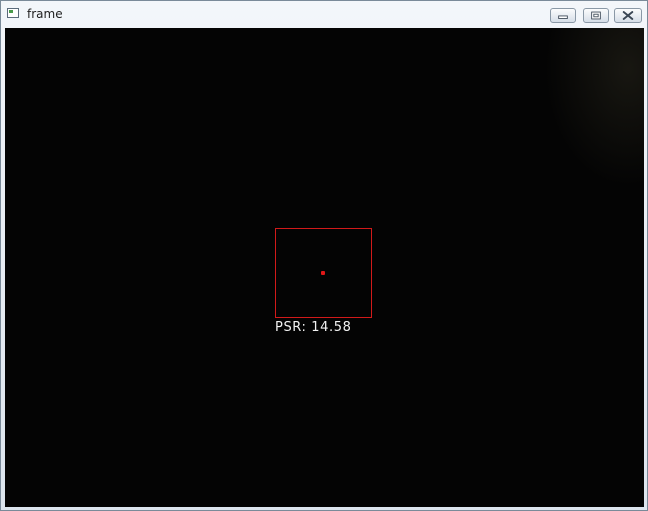 The width and height of the screenshot is (648, 511). I want to click on tracking-center-marker, so click(323, 273).